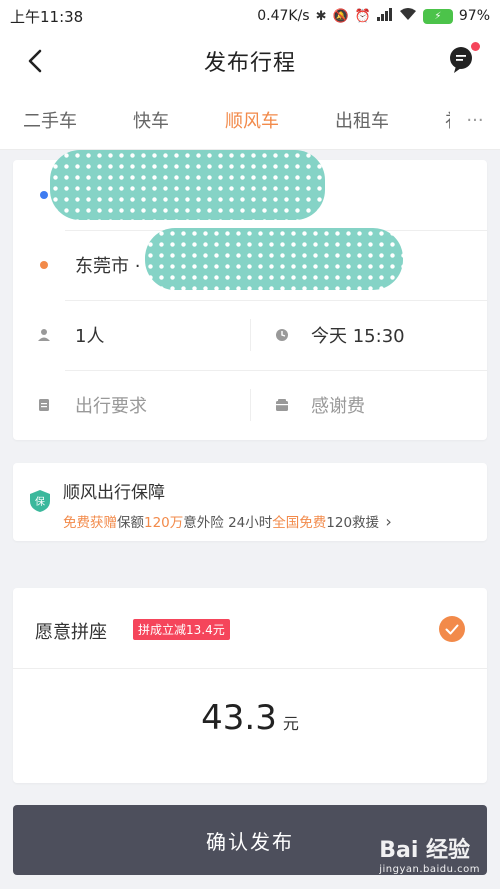  Describe the element at coordinates (111, 406) in the screenshot. I see `requirements-placeholder: 出行要求` at that location.